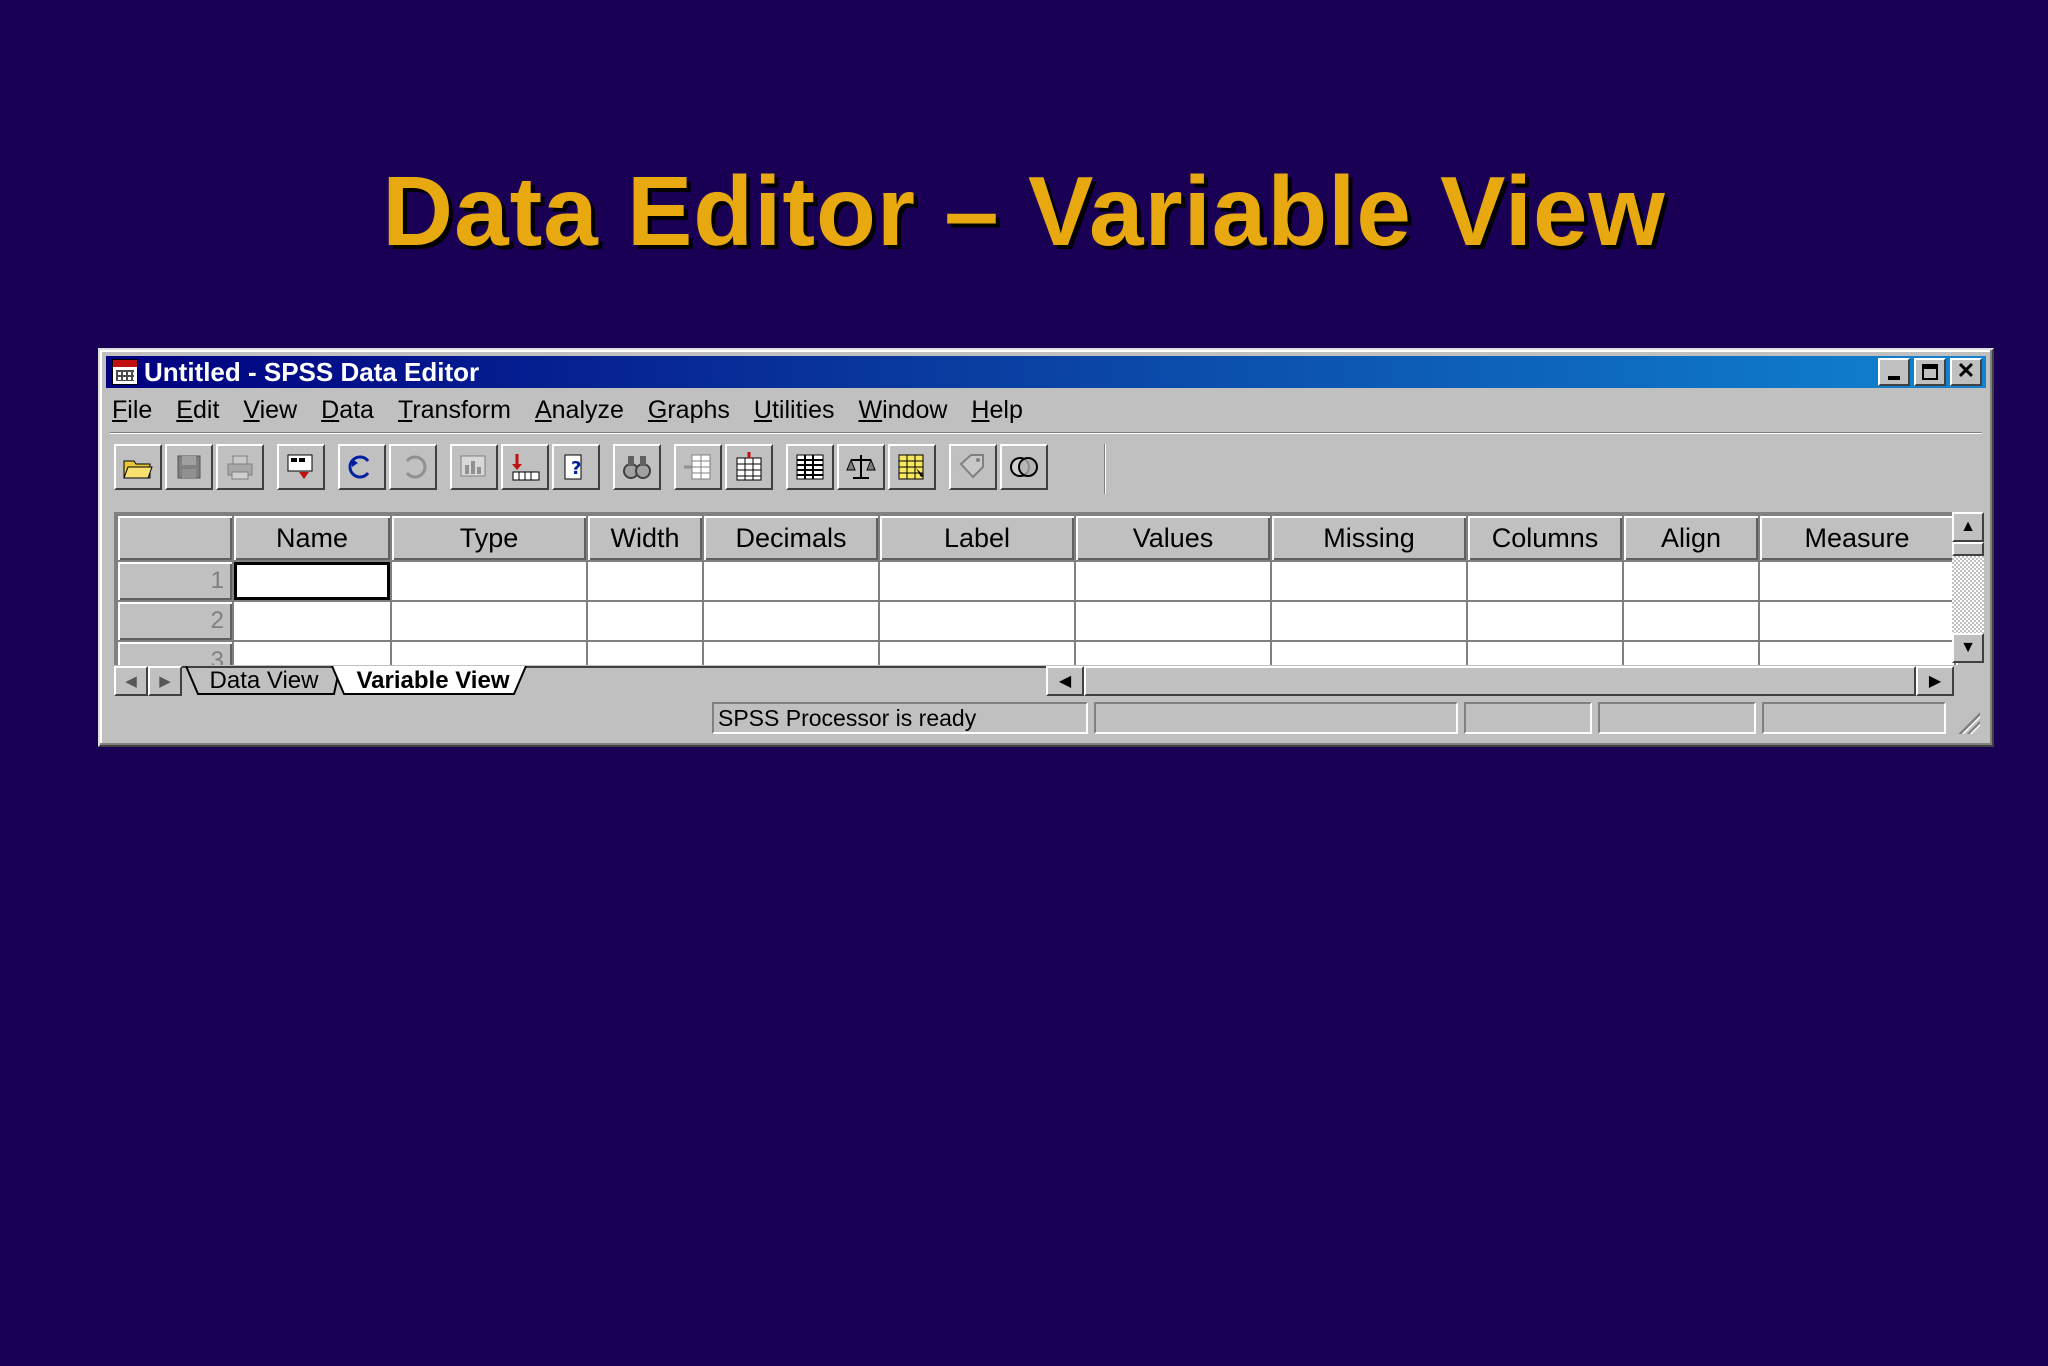  I want to click on scroll-right-button: ▶, so click(1935, 681).